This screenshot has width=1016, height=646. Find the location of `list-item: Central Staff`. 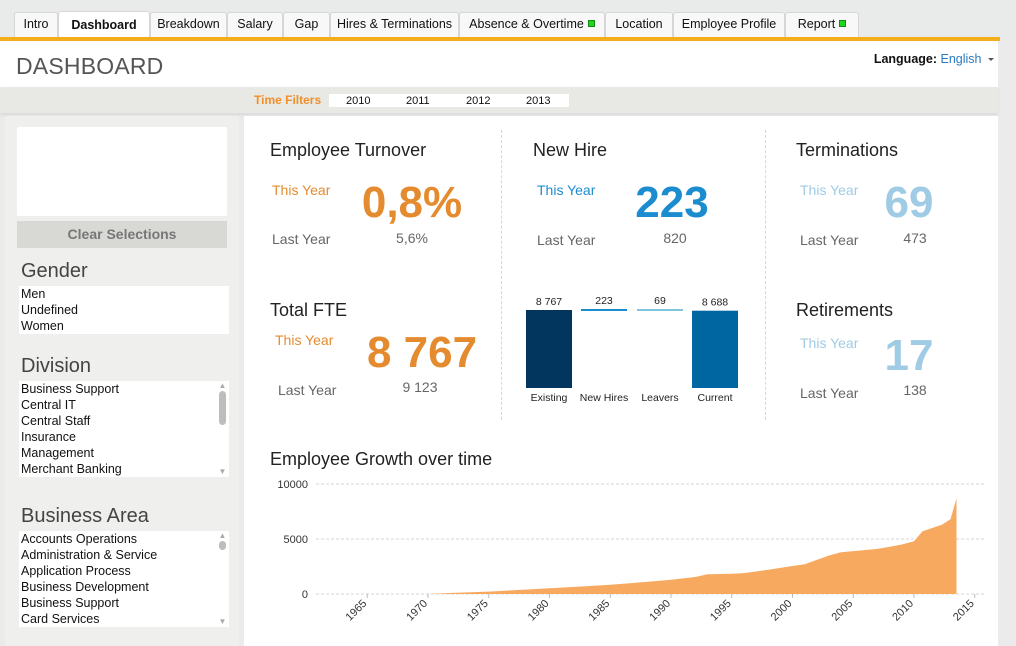

list-item: Central Staff is located at coordinates (124, 421).